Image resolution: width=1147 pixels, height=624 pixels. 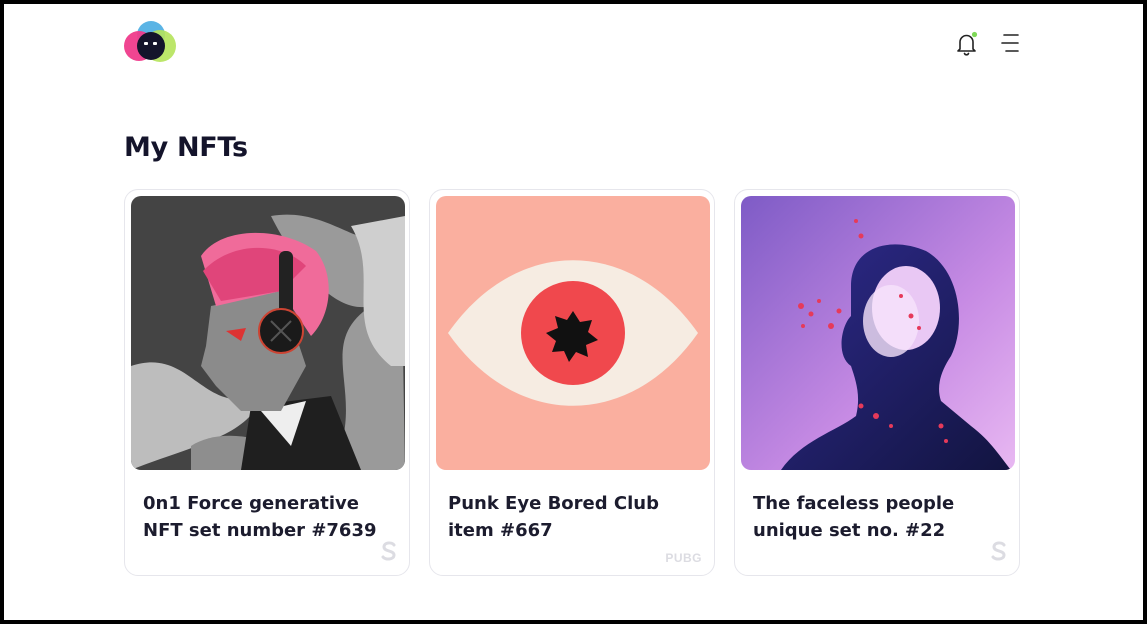 I want to click on pubg-brand-icon: PUBG, so click(x=683, y=558).